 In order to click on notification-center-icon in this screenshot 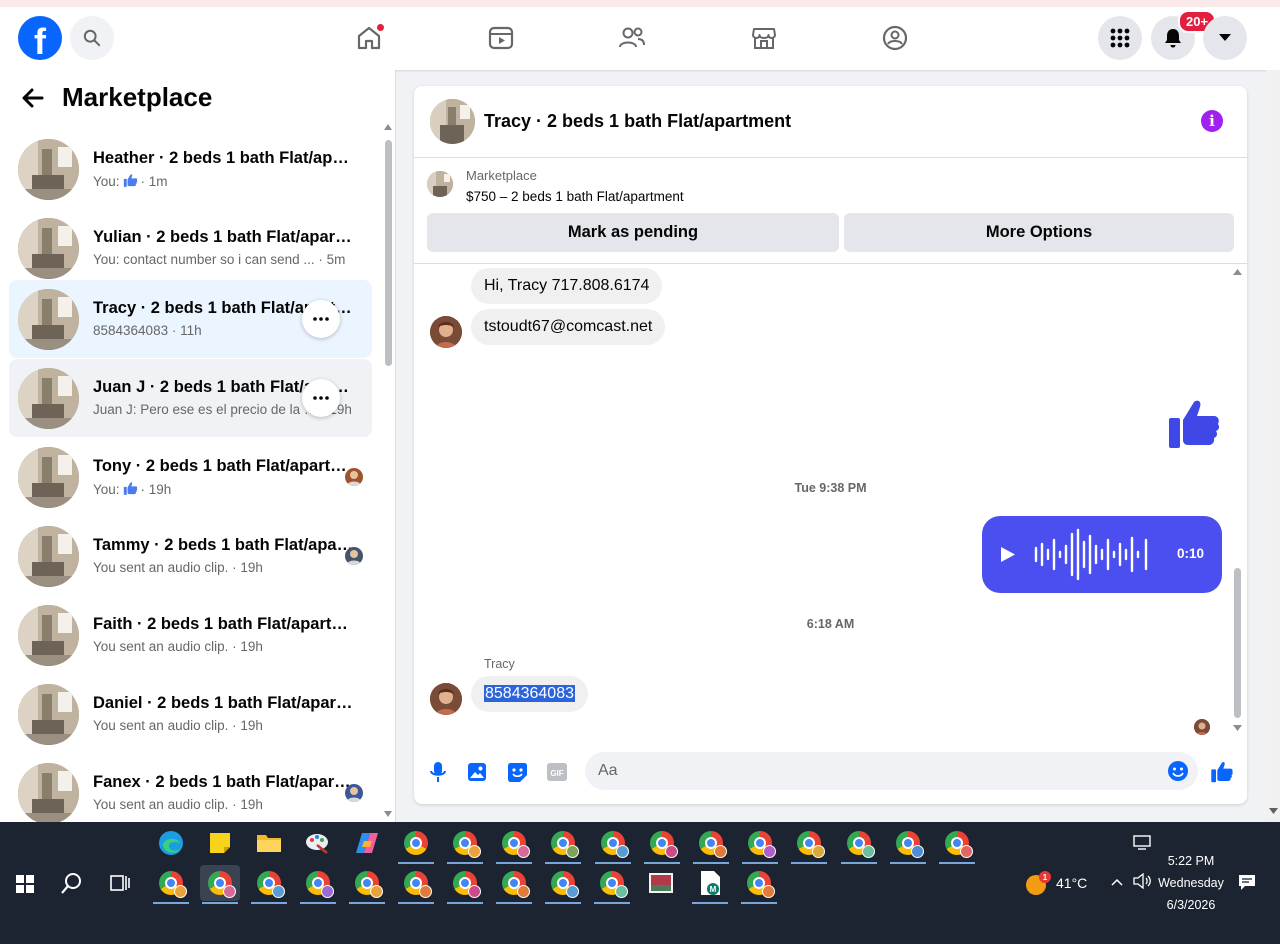, I will do `click(1247, 882)`.